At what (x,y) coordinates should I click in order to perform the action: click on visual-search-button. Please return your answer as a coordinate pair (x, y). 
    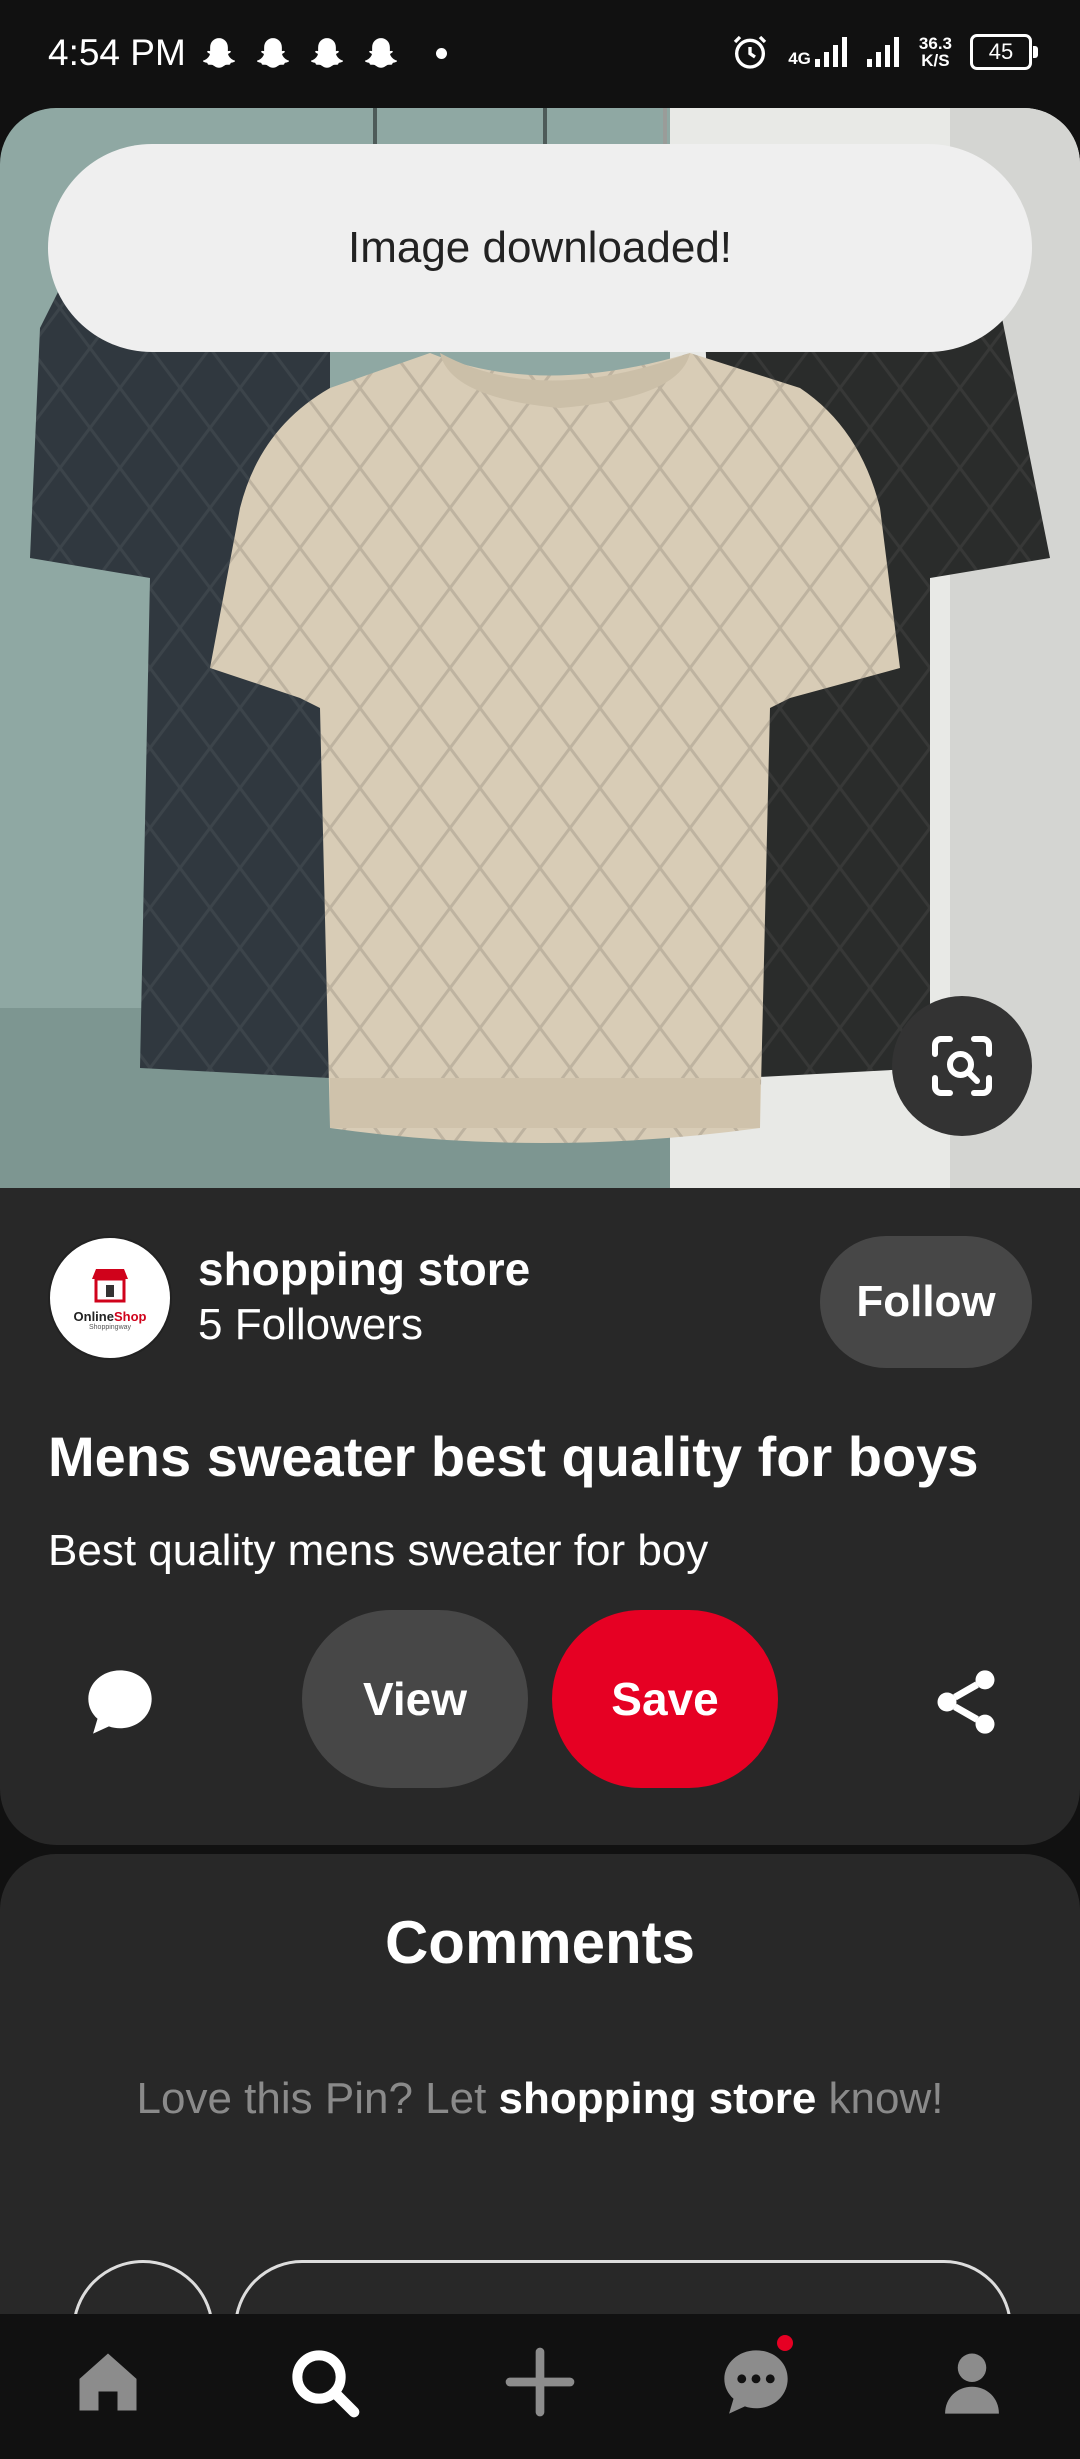
    Looking at the image, I should click on (962, 1066).